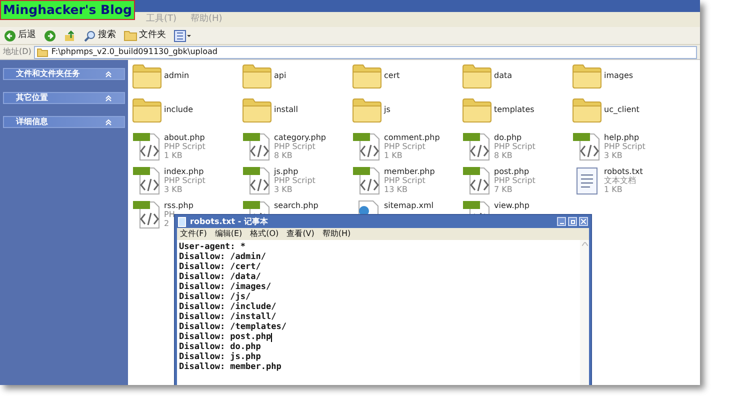 The image size is (750, 416). Describe the element at coordinates (184, 171) in the screenshot. I see `file-name: index.php` at that location.